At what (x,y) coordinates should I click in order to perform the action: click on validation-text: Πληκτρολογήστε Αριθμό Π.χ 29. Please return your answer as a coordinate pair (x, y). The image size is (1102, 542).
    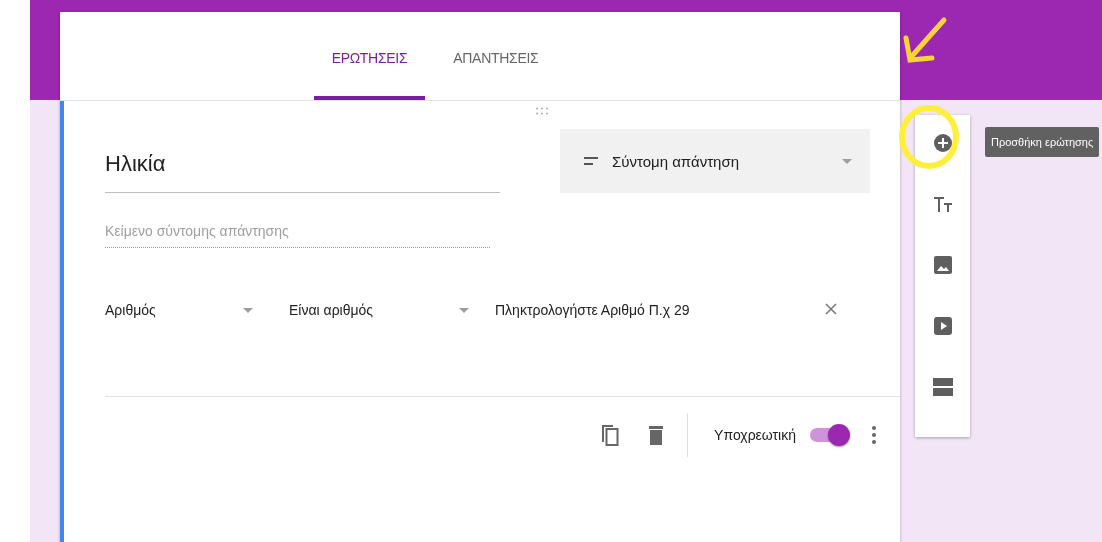
    Looking at the image, I should click on (593, 310).